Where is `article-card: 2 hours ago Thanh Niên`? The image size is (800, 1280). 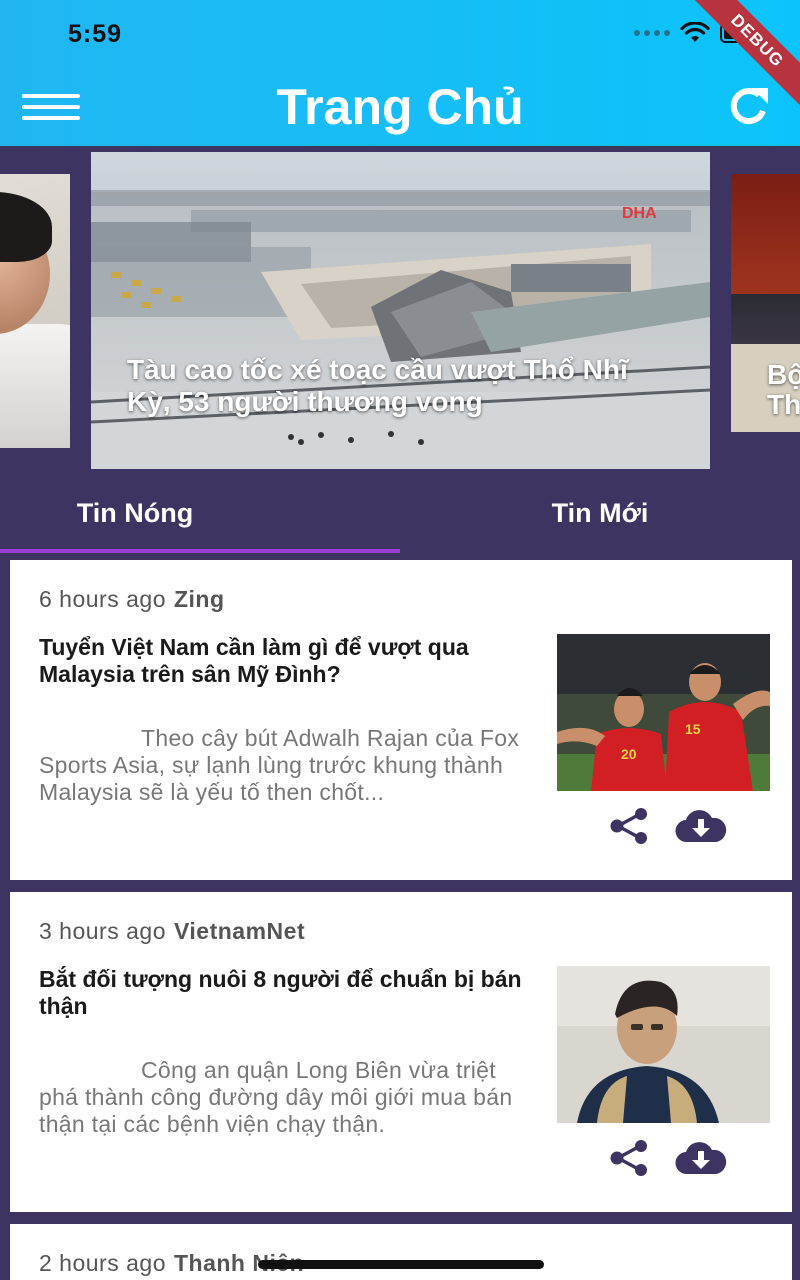 article-card: 2 hours ago Thanh Niên is located at coordinates (401, 1252).